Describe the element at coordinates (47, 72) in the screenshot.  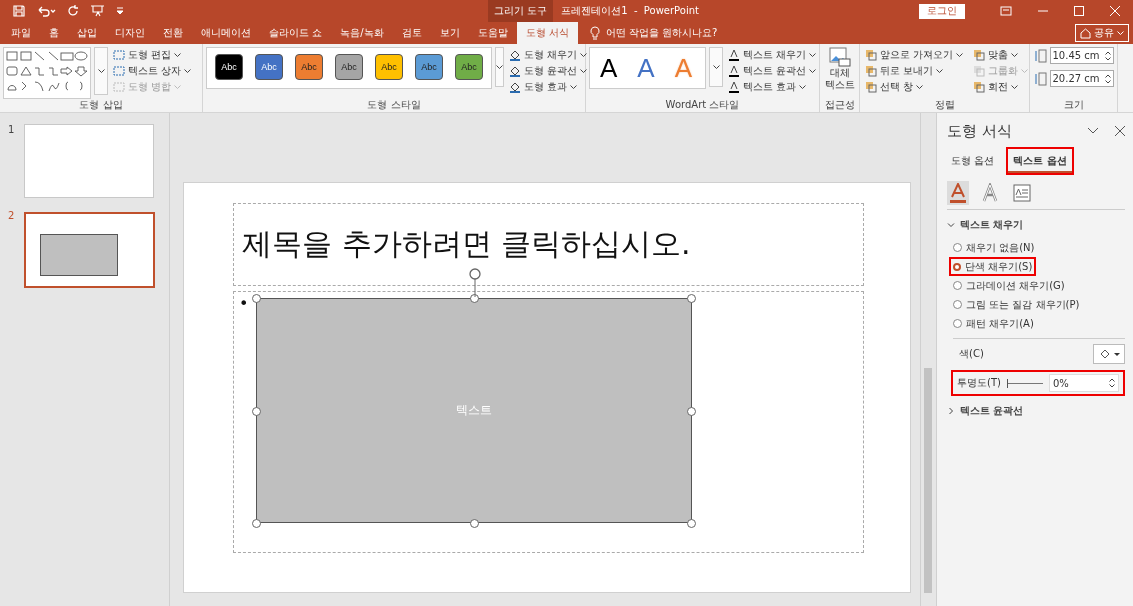
I see `shapes-gallery-drawing` at that location.